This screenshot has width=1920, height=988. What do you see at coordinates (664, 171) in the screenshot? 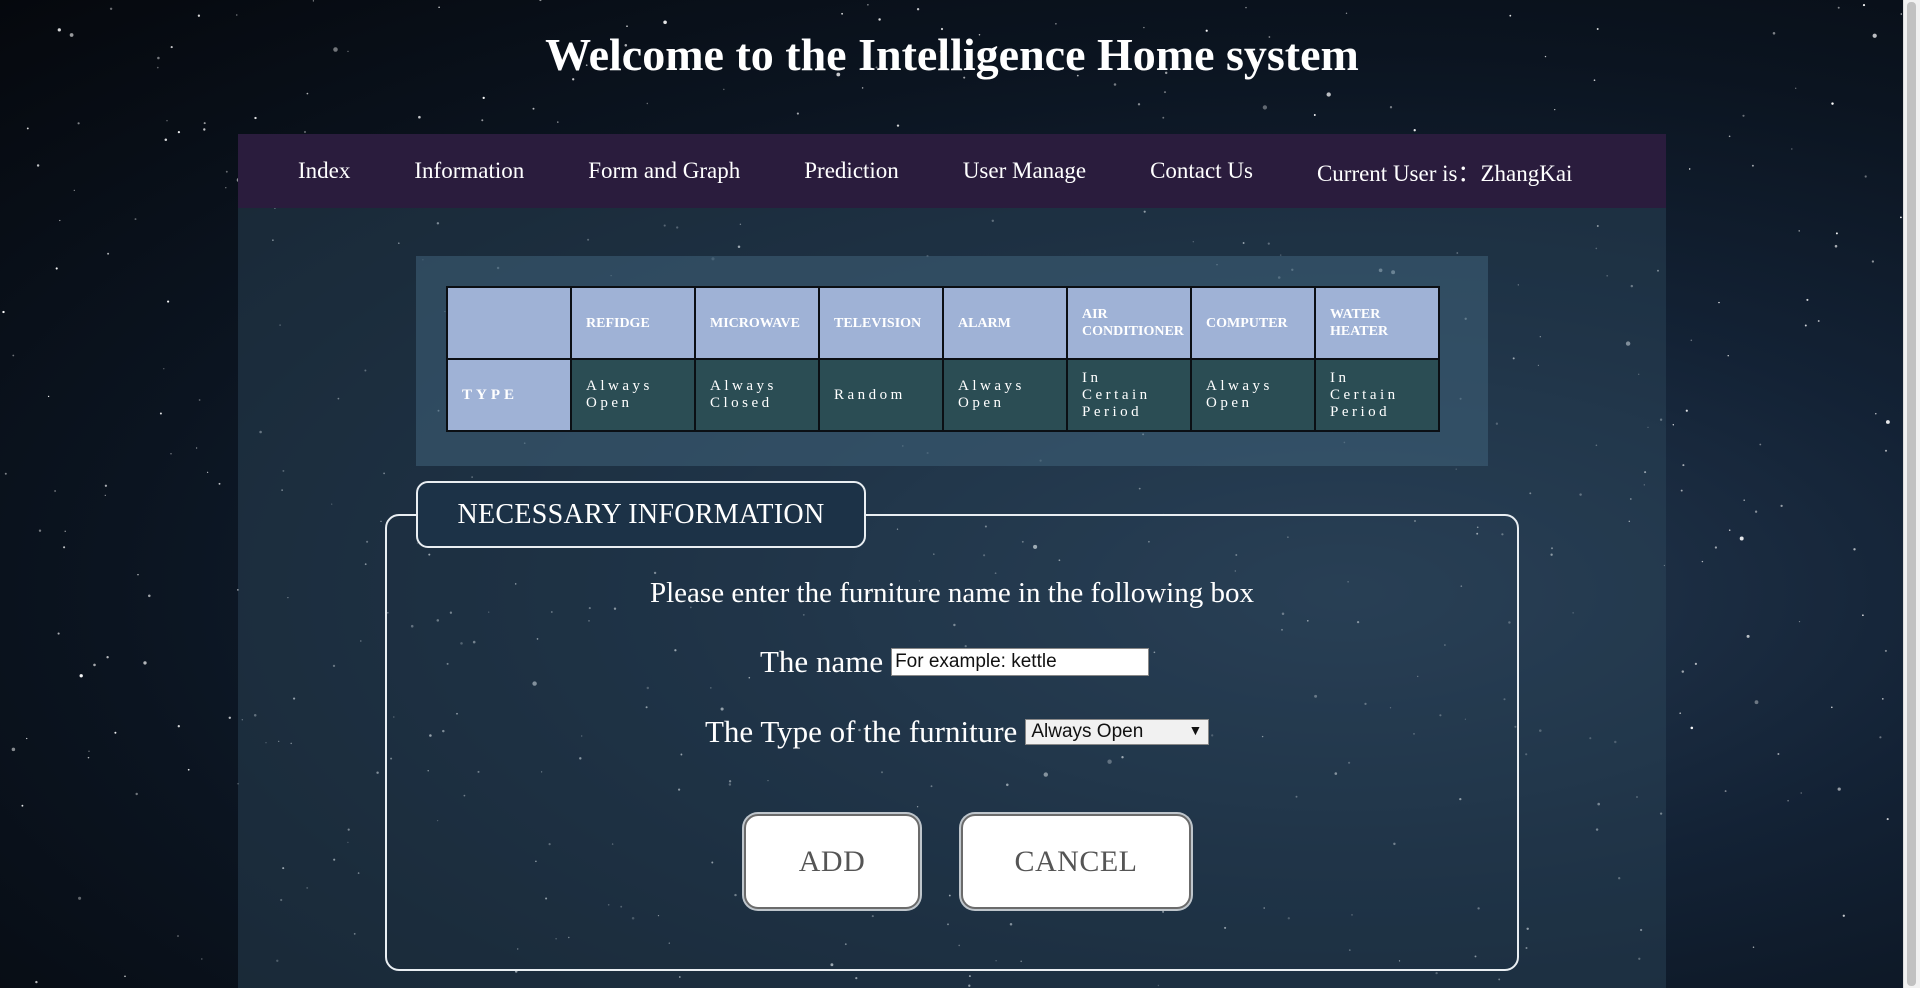
I see `nav-form-and-graph: Form and Graph` at bounding box center [664, 171].